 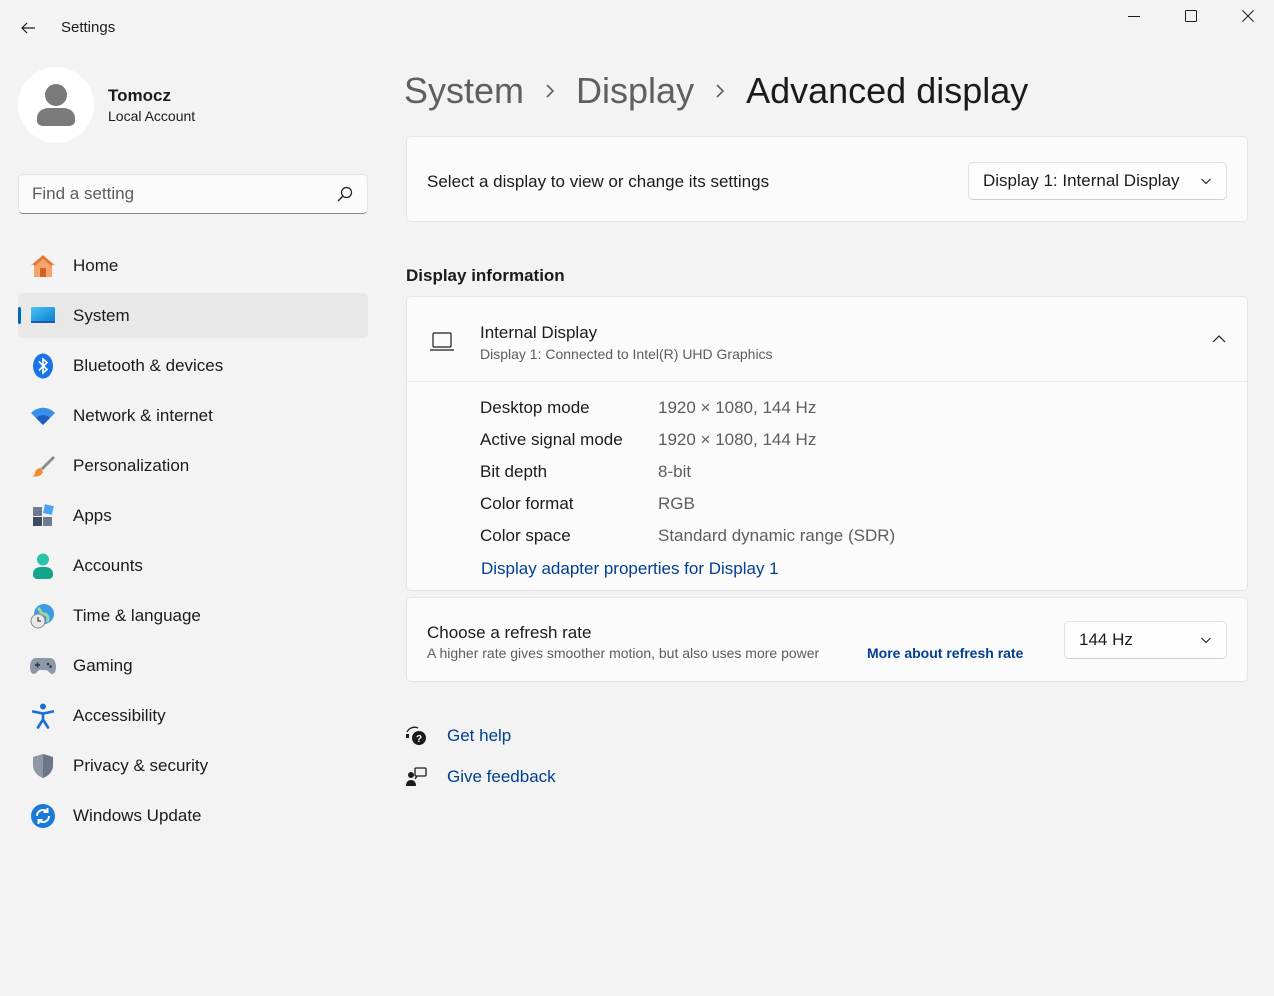 I want to click on display-name: Internal Display, so click(x=539, y=332).